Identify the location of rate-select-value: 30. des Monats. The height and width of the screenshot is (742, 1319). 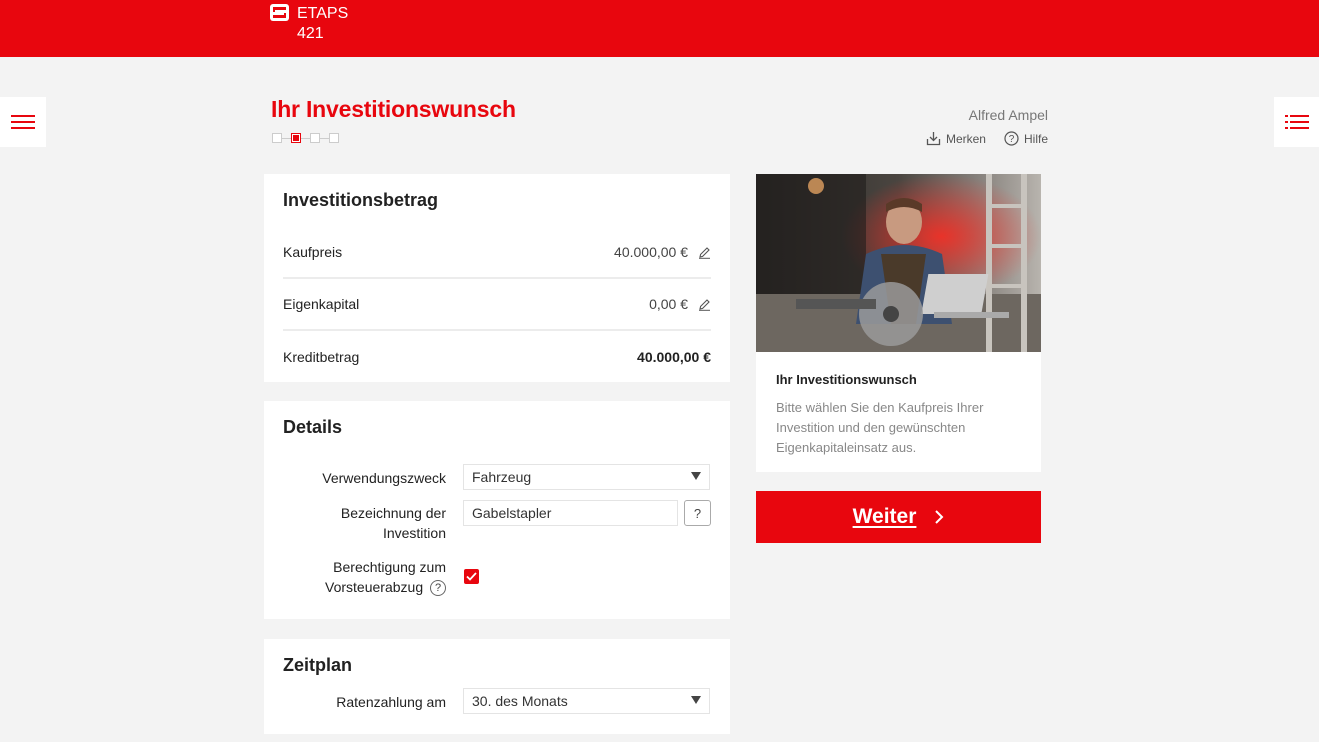
(520, 701).